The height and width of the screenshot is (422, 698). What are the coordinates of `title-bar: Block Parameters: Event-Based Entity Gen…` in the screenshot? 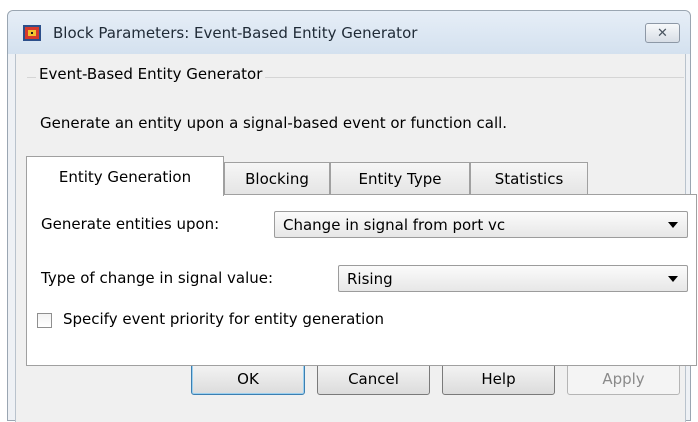 It's located at (349, 32).